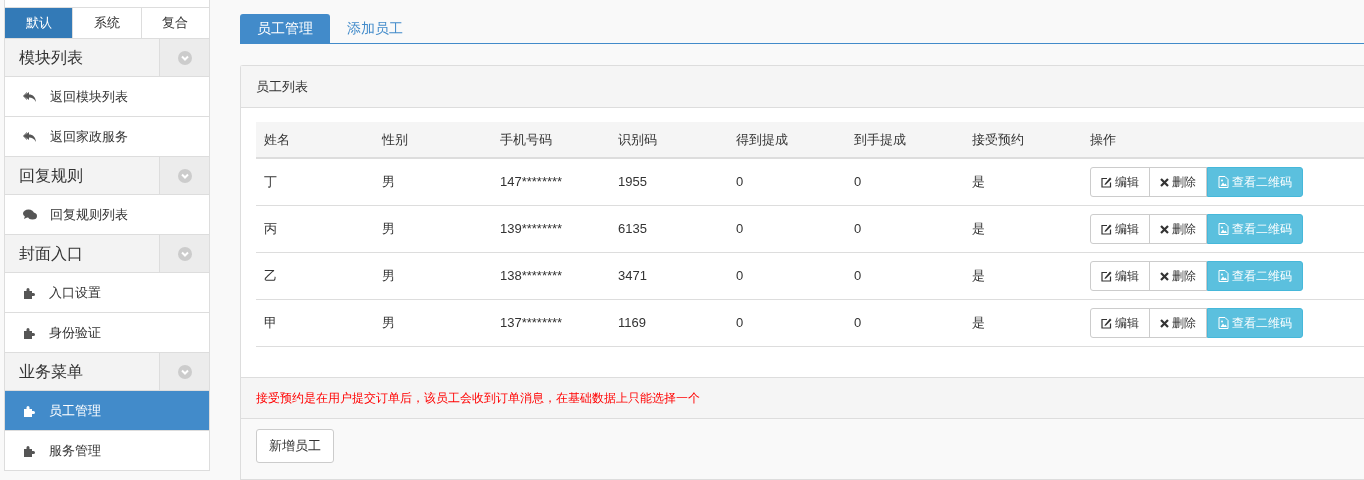 The height and width of the screenshot is (480, 1364). Describe the element at coordinates (175, 23) in the screenshot. I see `sidebar-tab: 复合` at that location.